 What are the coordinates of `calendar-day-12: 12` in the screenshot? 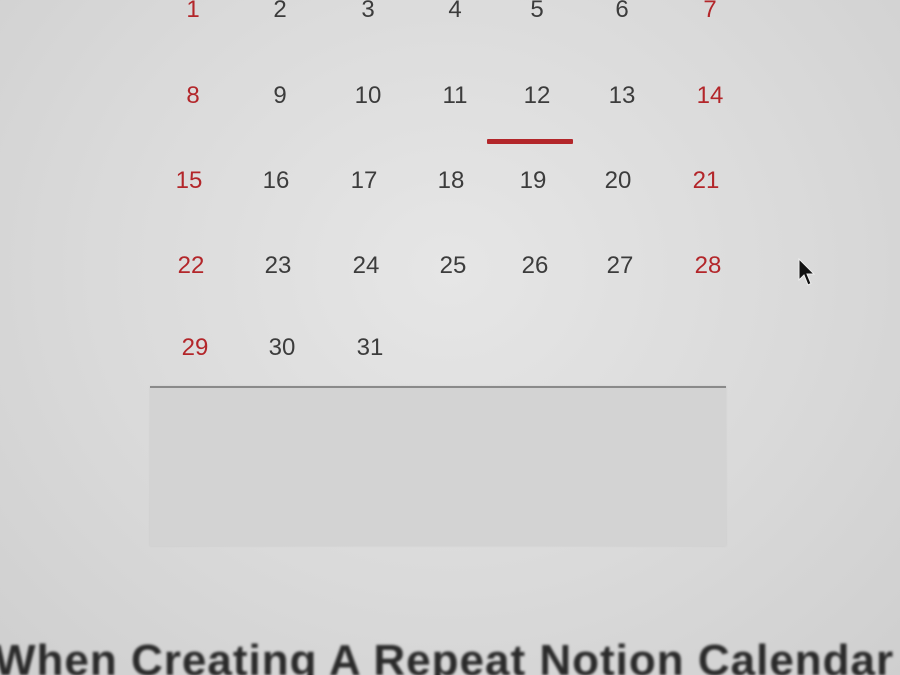 It's located at (537, 96).